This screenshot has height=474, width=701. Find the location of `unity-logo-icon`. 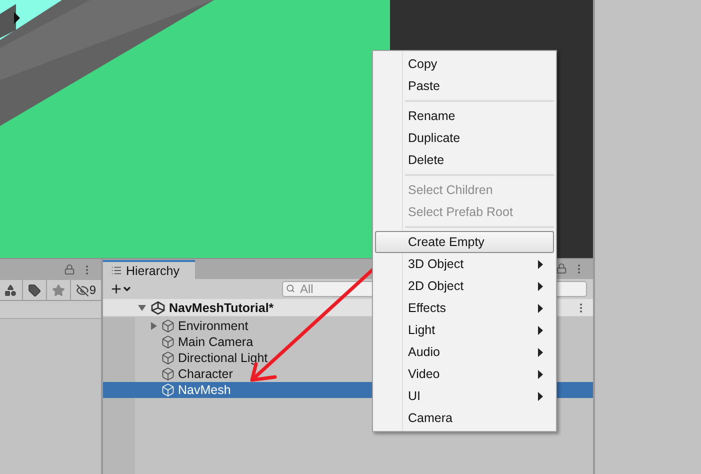

unity-logo-icon is located at coordinates (158, 307).